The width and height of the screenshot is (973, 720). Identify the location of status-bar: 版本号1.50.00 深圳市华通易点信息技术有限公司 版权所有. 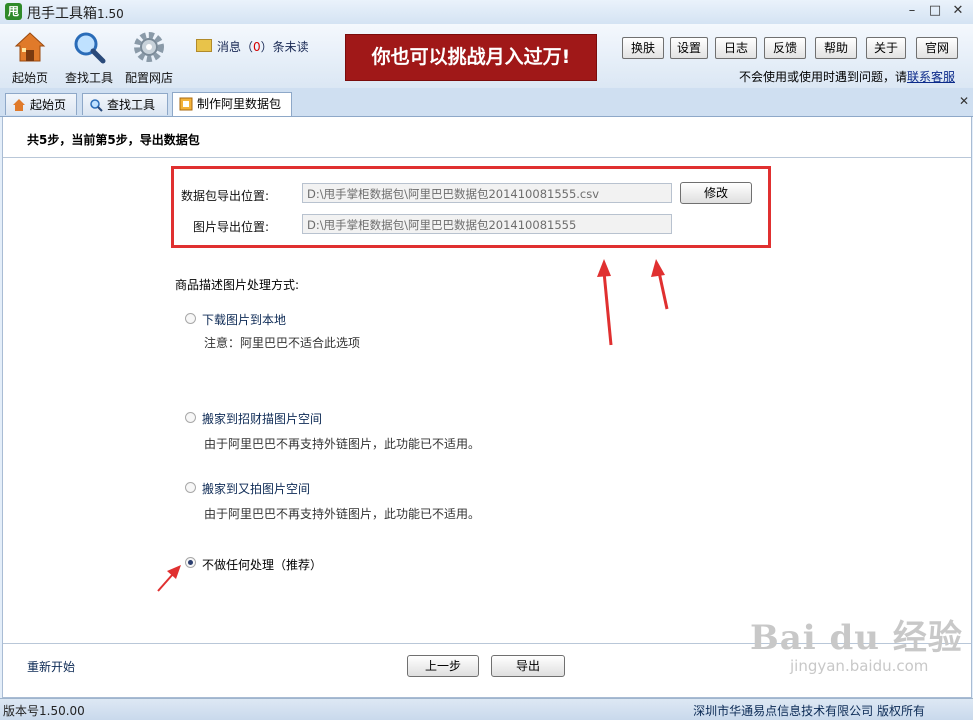
(486, 709).